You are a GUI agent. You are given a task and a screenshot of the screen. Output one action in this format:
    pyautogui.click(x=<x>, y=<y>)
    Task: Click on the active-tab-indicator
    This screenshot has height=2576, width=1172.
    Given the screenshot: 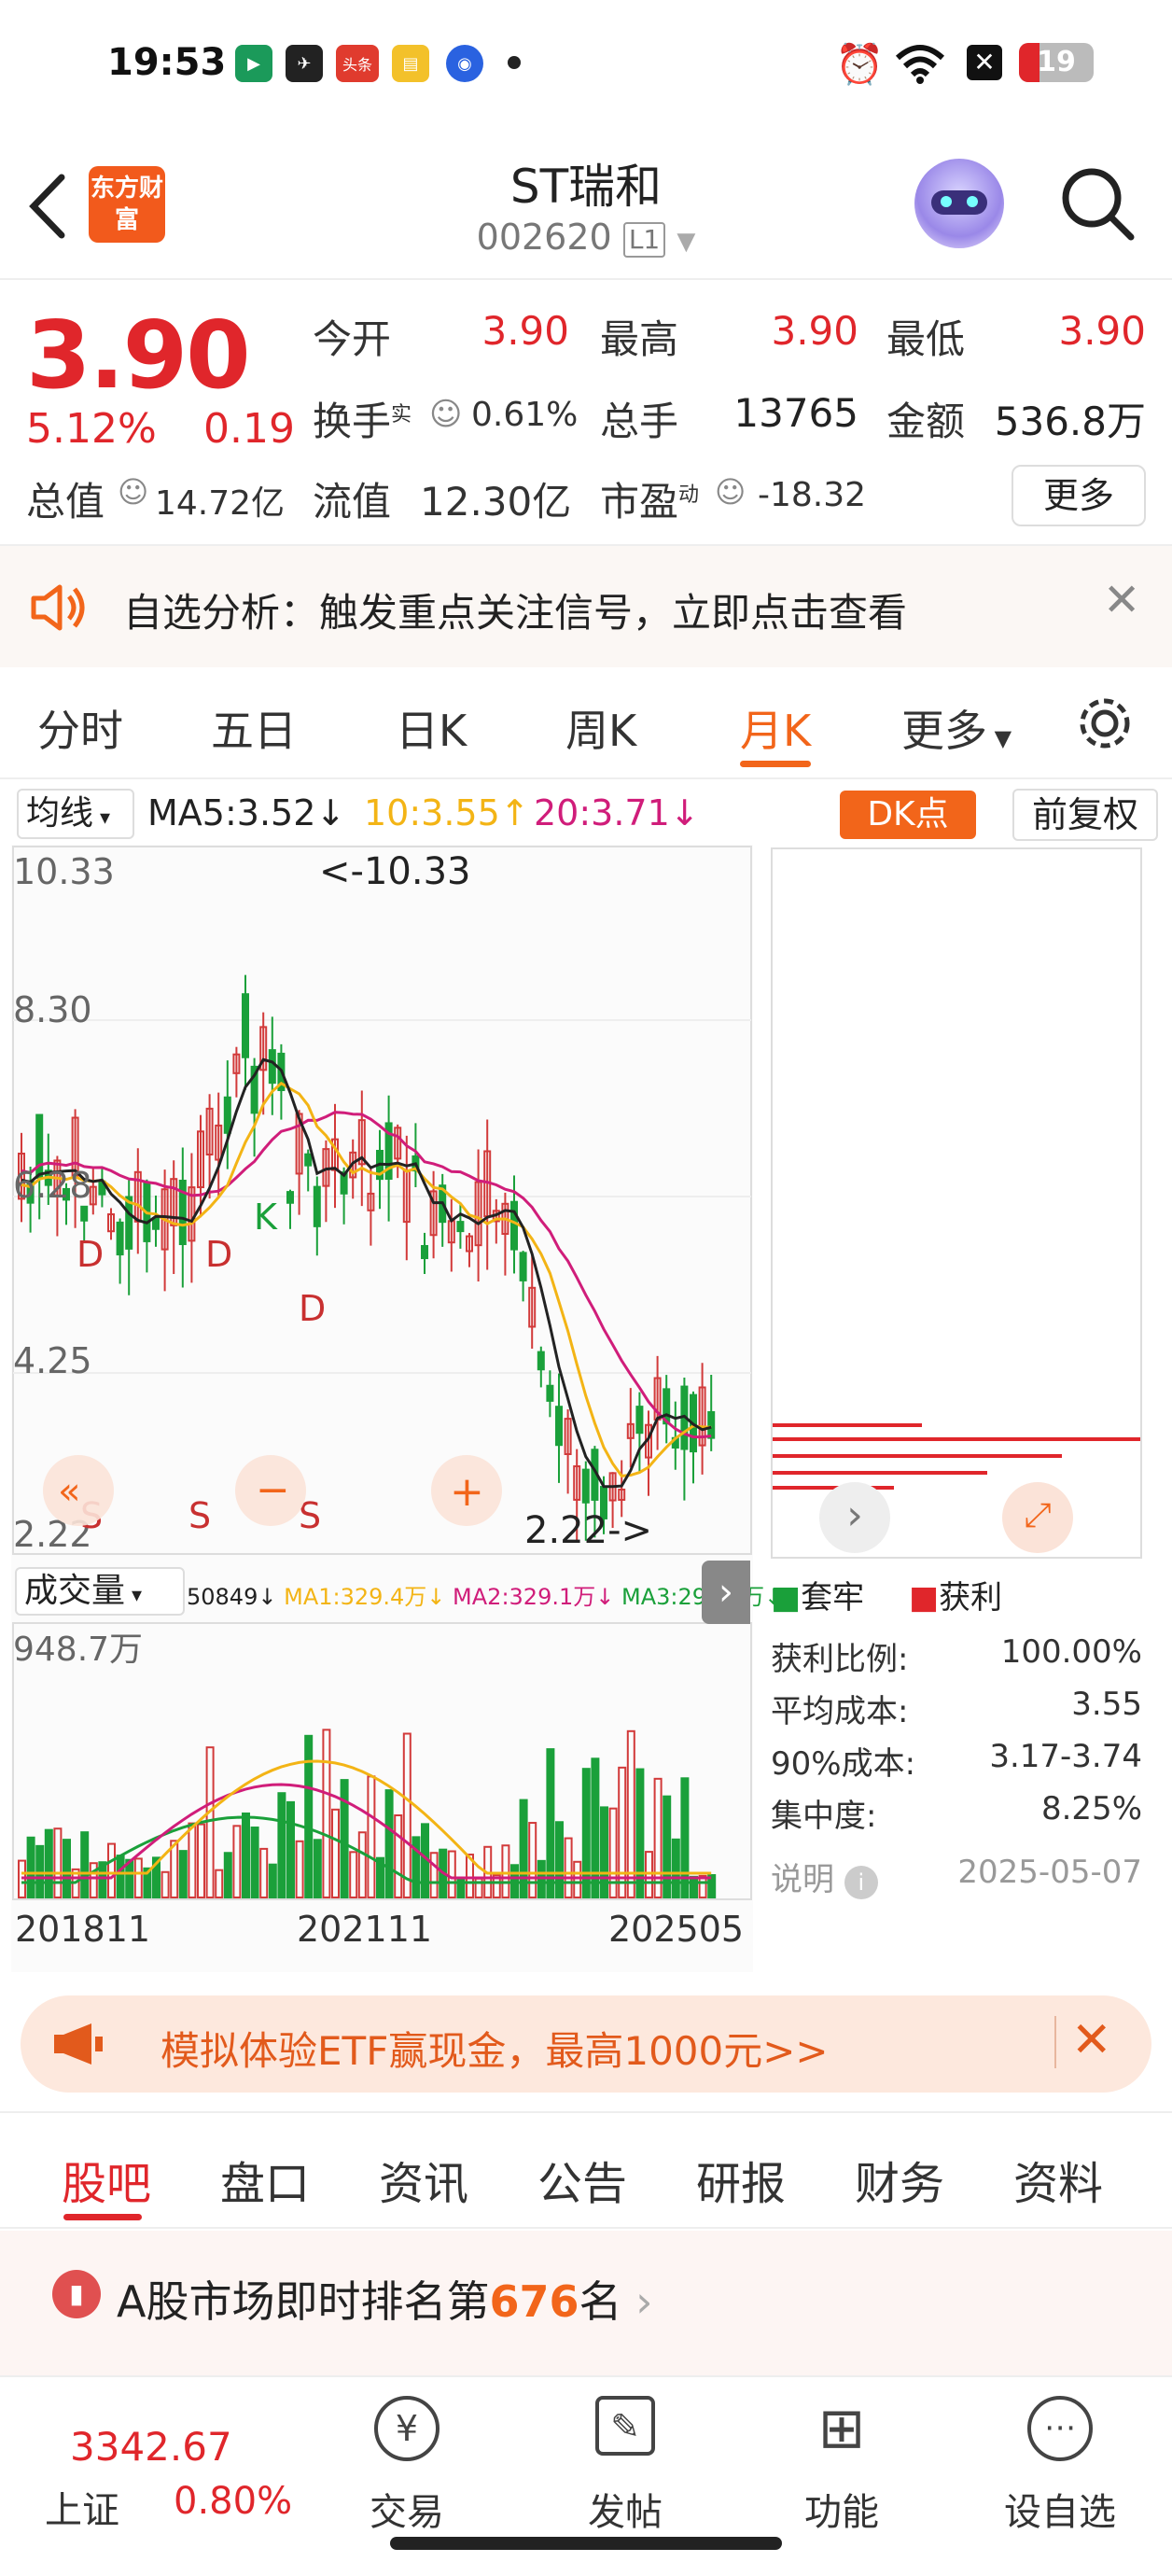 What is the action you would take?
    pyautogui.click(x=102, y=2217)
    